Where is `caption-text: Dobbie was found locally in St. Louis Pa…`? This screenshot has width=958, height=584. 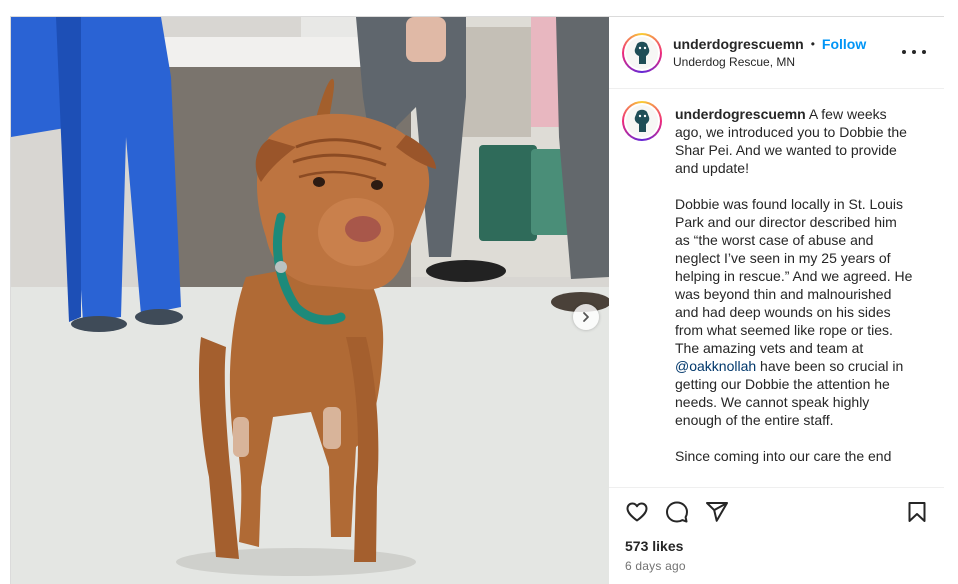
caption-text: Dobbie was found locally in St. Louis Pa… is located at coordinates (794, 276).